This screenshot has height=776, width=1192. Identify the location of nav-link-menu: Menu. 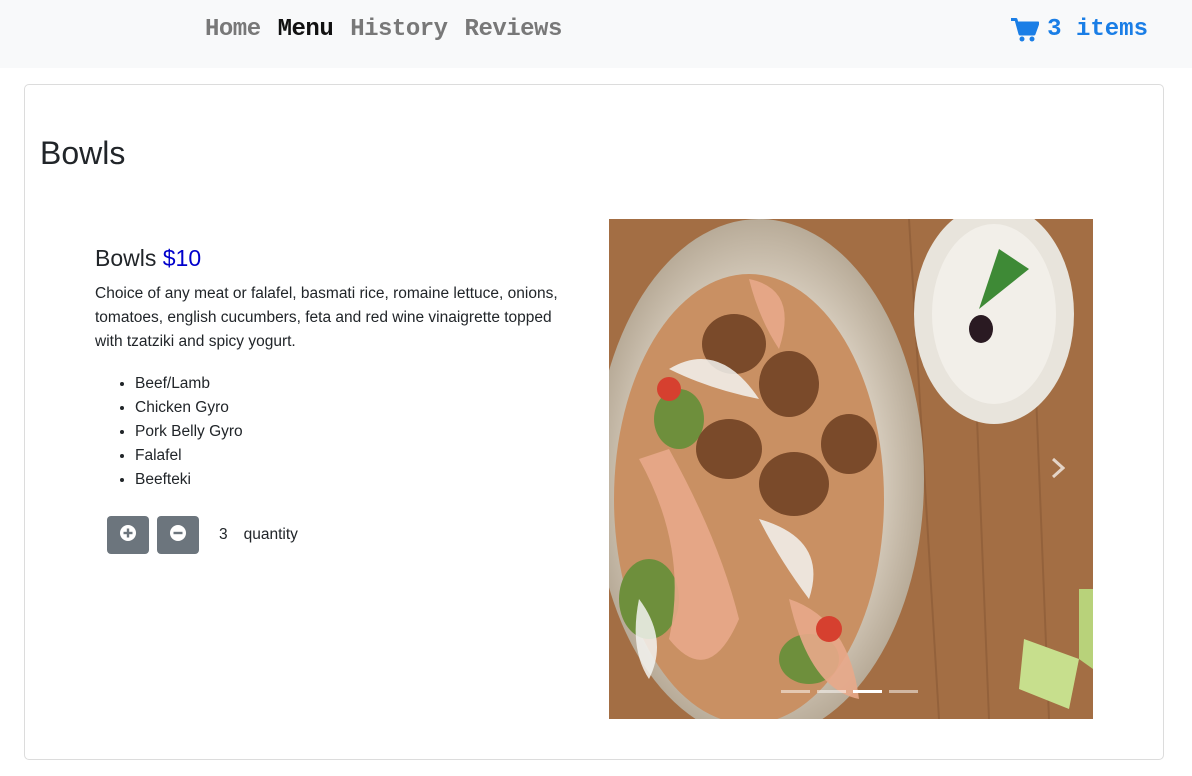
(314, 29).